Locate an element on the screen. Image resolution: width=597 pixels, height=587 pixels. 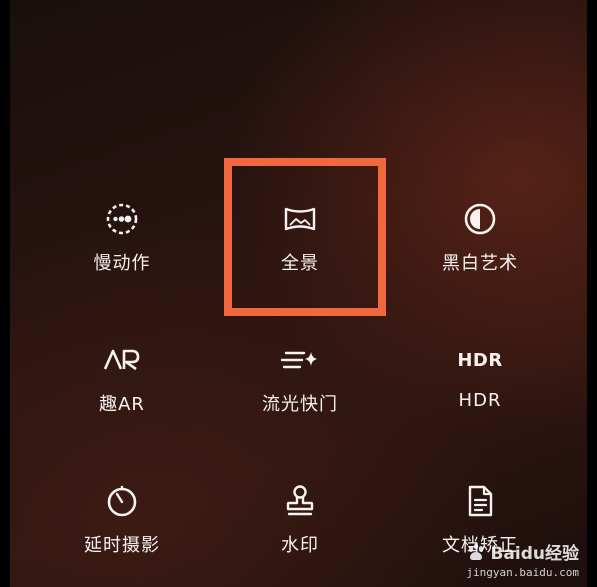
mode-label: 趣AR is located at coordinates (122, 404).